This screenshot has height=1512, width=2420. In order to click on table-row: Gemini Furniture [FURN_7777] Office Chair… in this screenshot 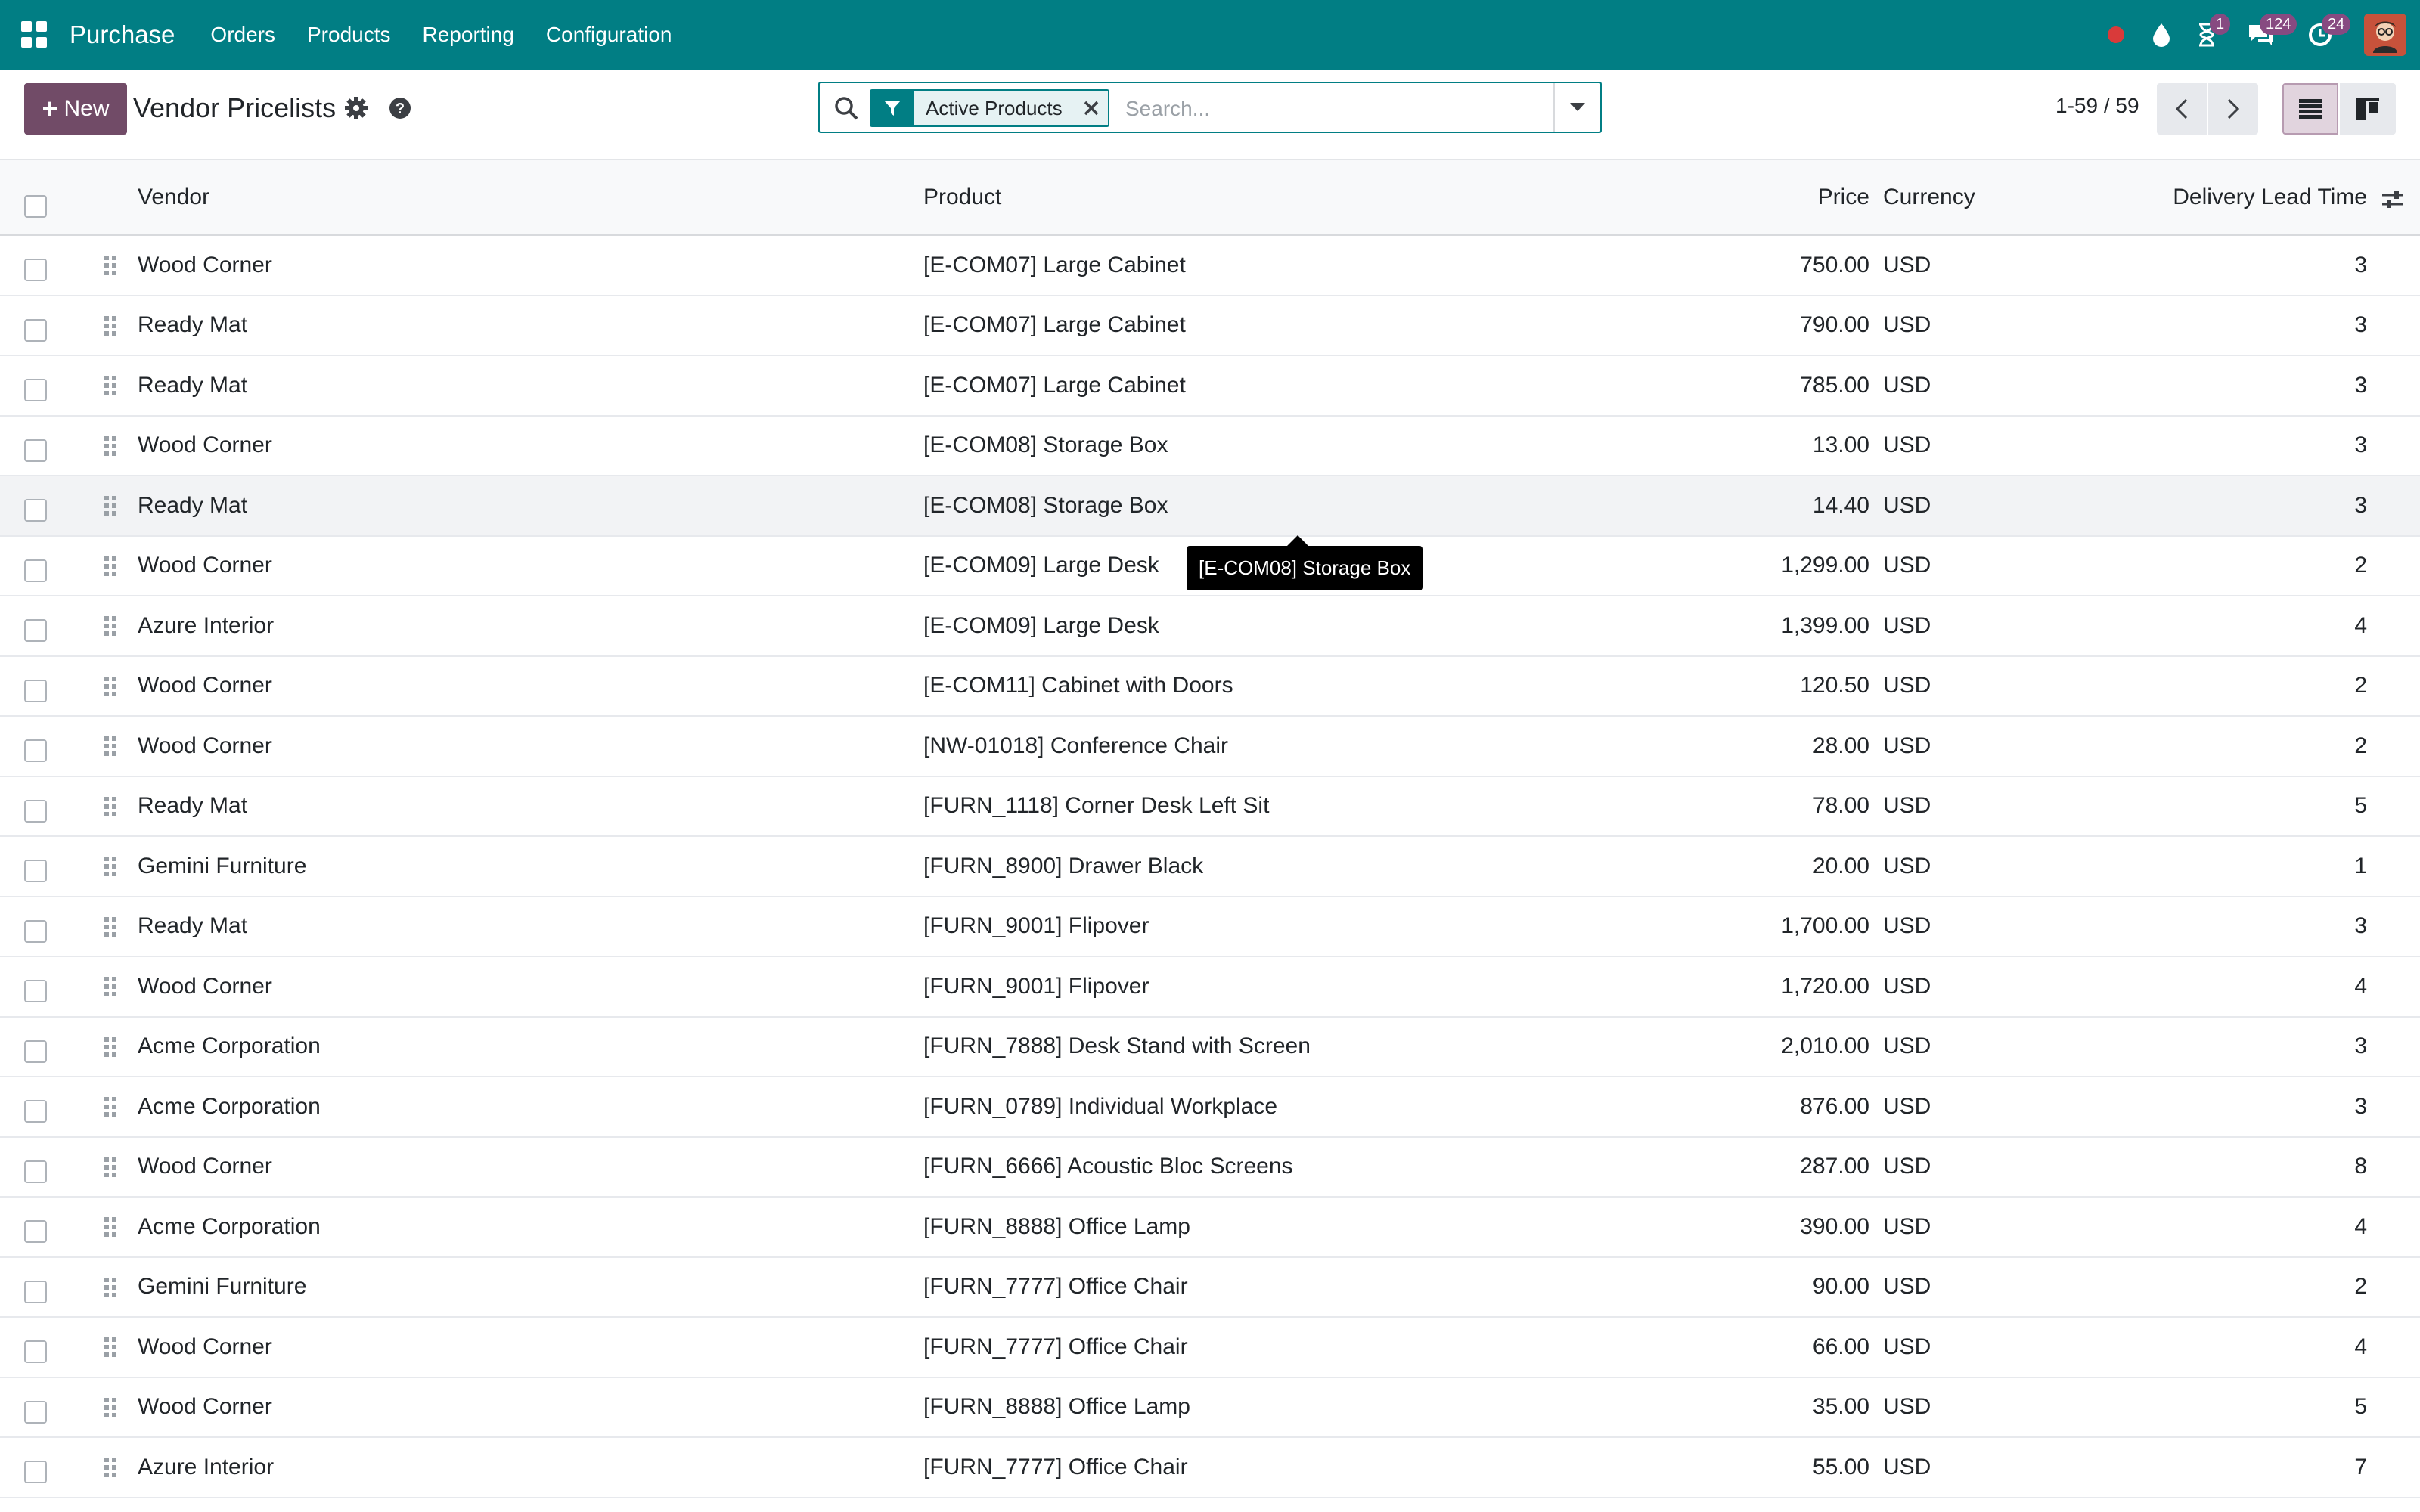, I will do `click(1210, 1287)`.